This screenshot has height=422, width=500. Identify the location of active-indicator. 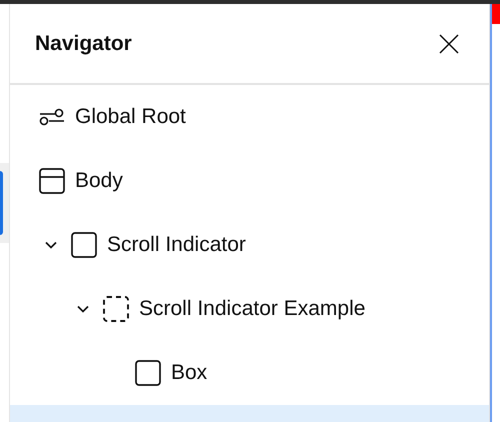
(1, 203).